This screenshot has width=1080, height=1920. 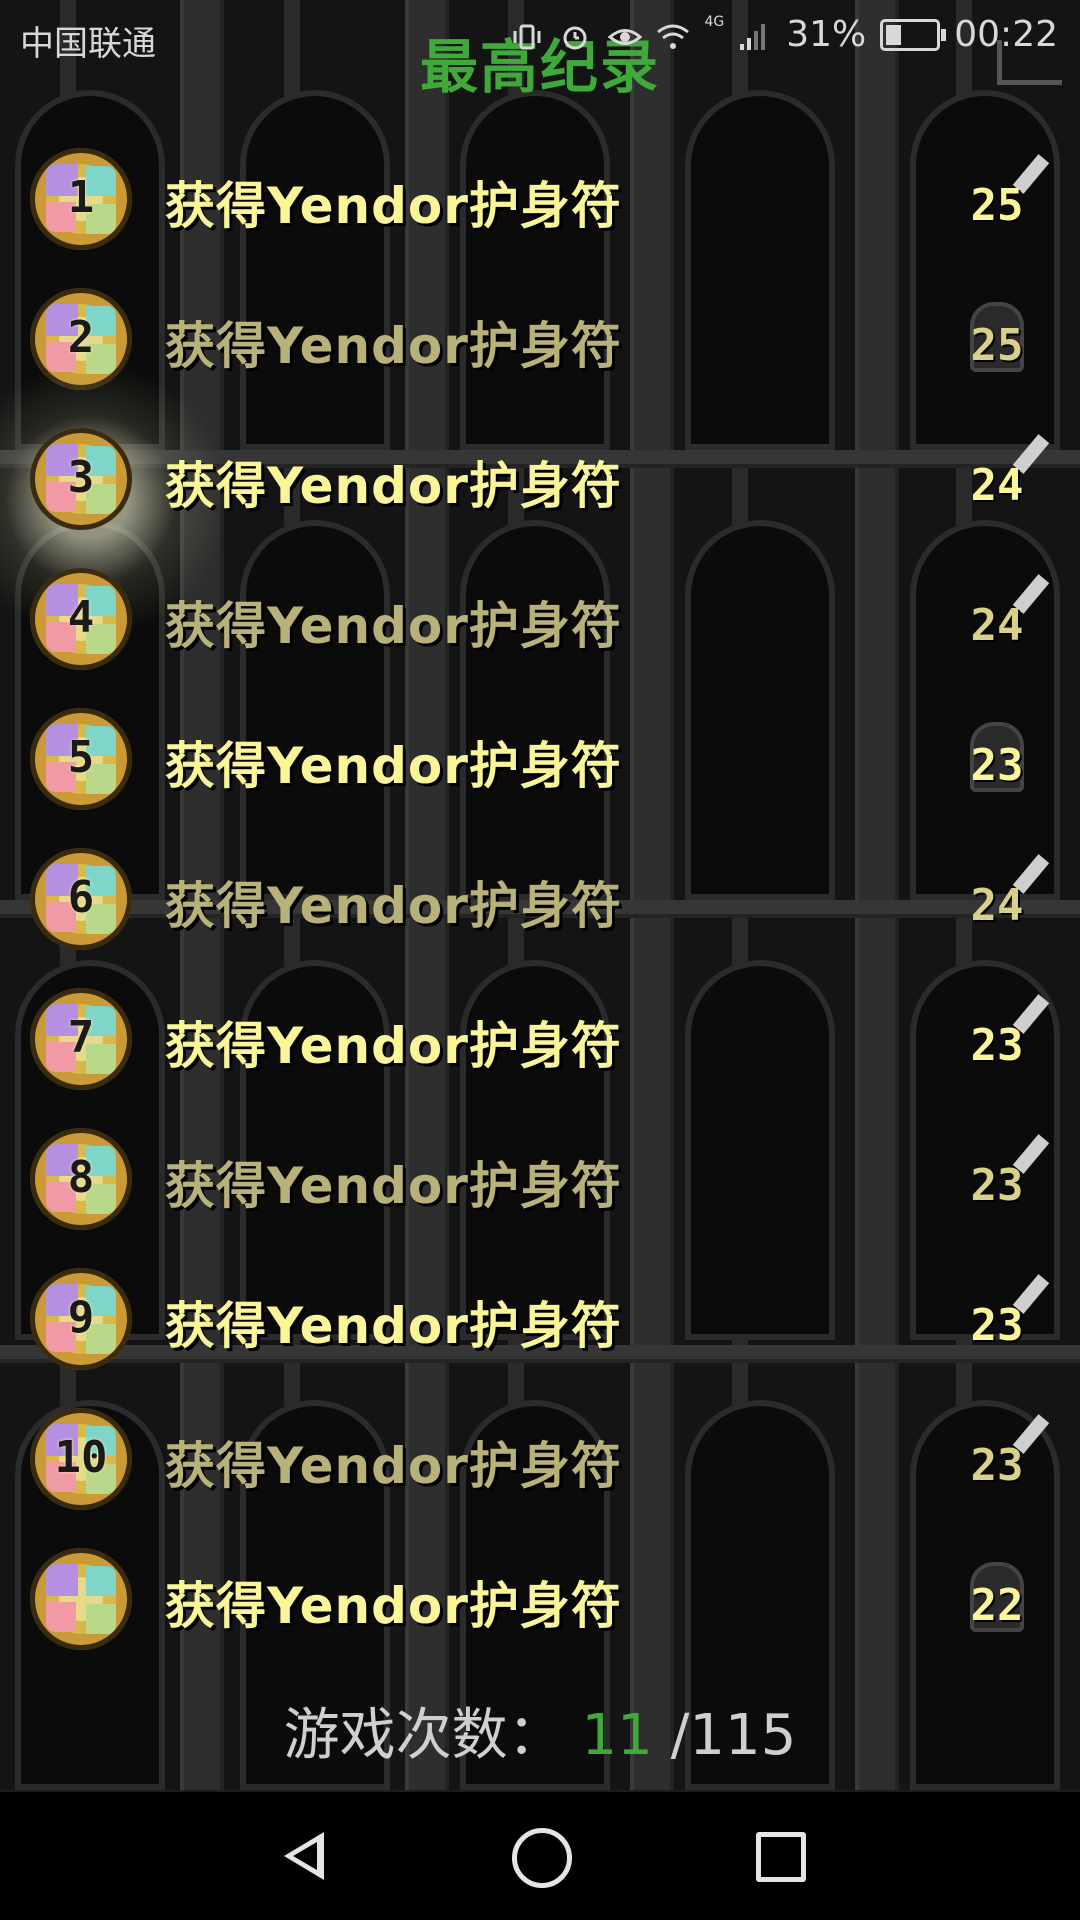 What do you see at coordinates (913, 34) in the screenshot?
I see `battery-icon` at bounding box center [913, 34].